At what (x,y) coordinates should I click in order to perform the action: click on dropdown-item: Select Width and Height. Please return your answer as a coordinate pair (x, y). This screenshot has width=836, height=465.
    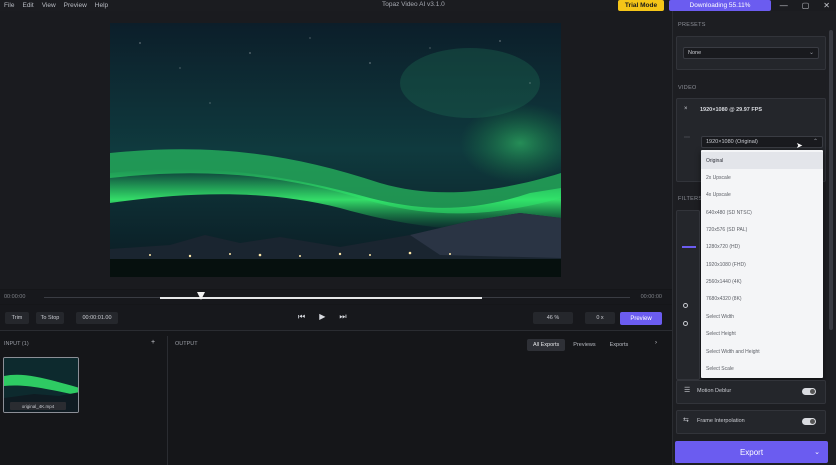
    Looking at the image, I should click on (762, 351).